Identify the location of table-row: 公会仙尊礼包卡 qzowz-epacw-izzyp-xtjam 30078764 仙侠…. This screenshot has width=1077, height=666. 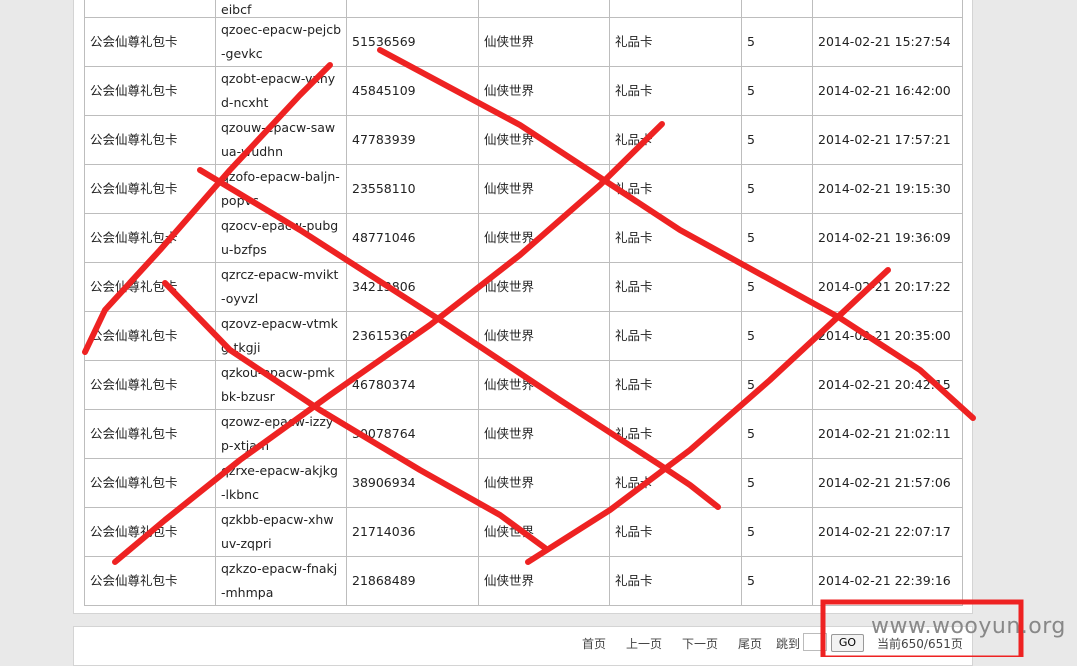
(523, 434).